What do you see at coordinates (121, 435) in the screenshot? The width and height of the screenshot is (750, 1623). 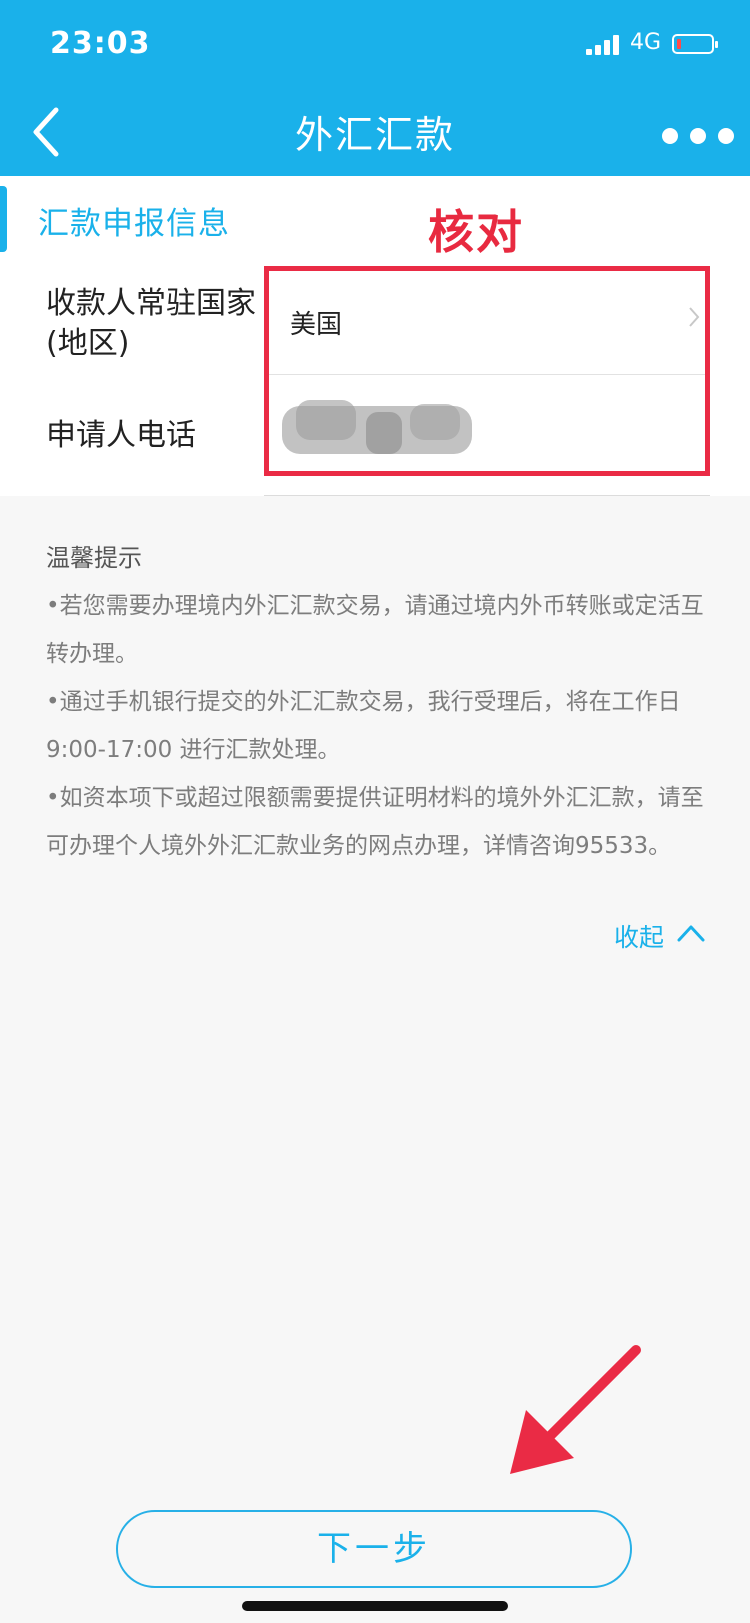 I see `phone-label: 申请人电话` at bounding box center [121, 435].